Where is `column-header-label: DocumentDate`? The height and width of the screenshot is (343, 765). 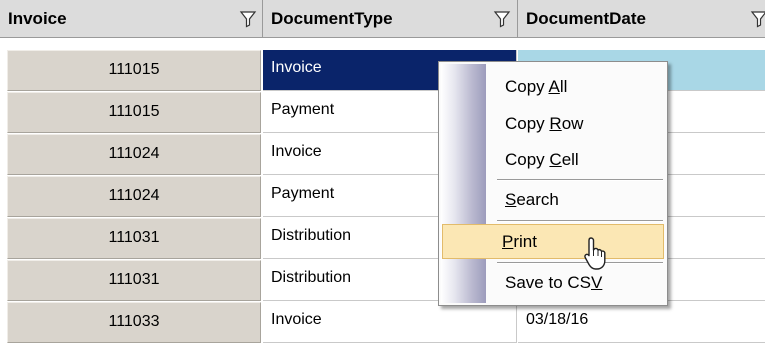
column-header-label: DocumentDate is located at coordinates (586, 18).